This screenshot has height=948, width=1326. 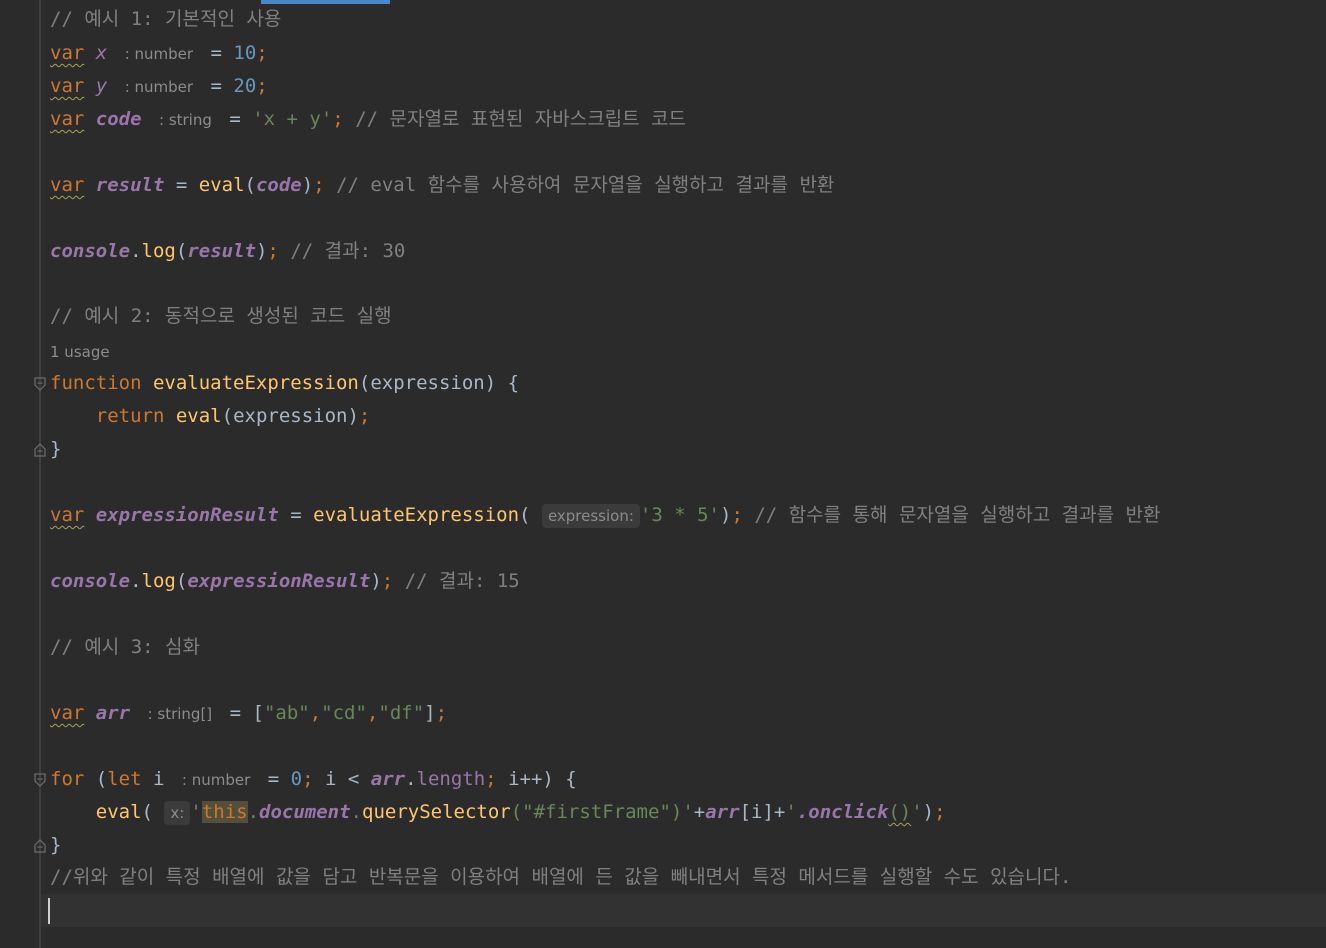 I want to click on code-line: // 예시 1: 기본적인 사용, so click(x=688, y=19).